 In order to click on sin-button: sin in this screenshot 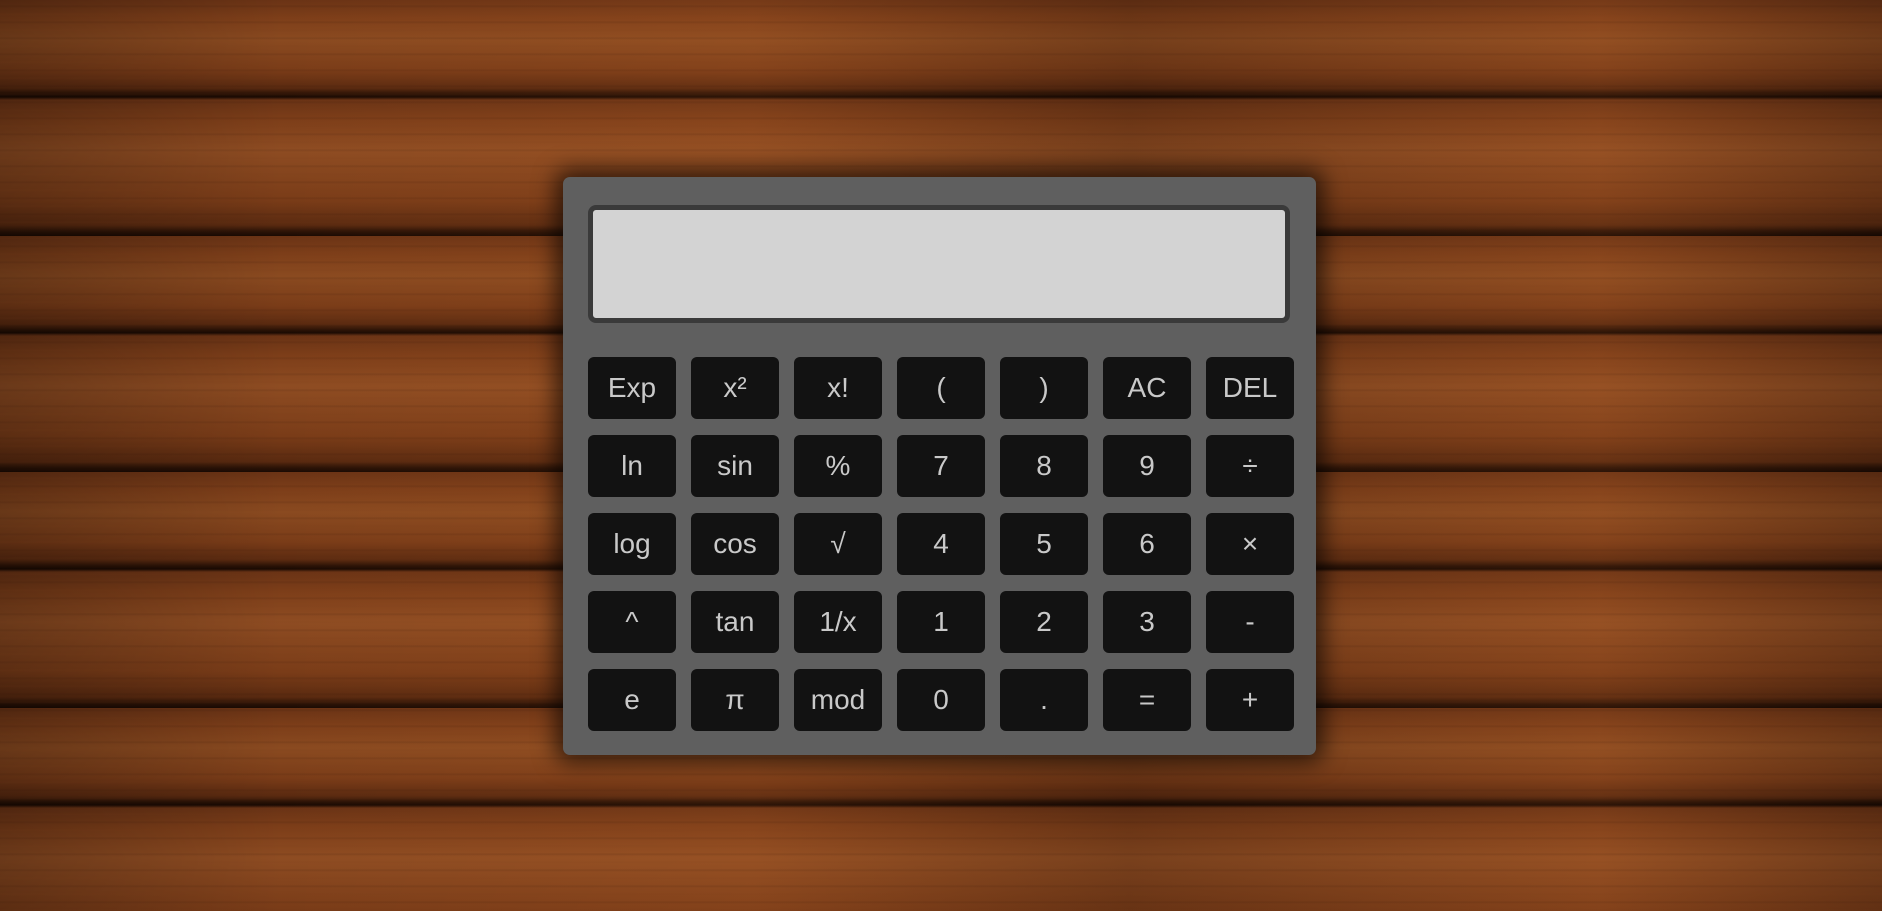, I will do `click(735, 466)`.